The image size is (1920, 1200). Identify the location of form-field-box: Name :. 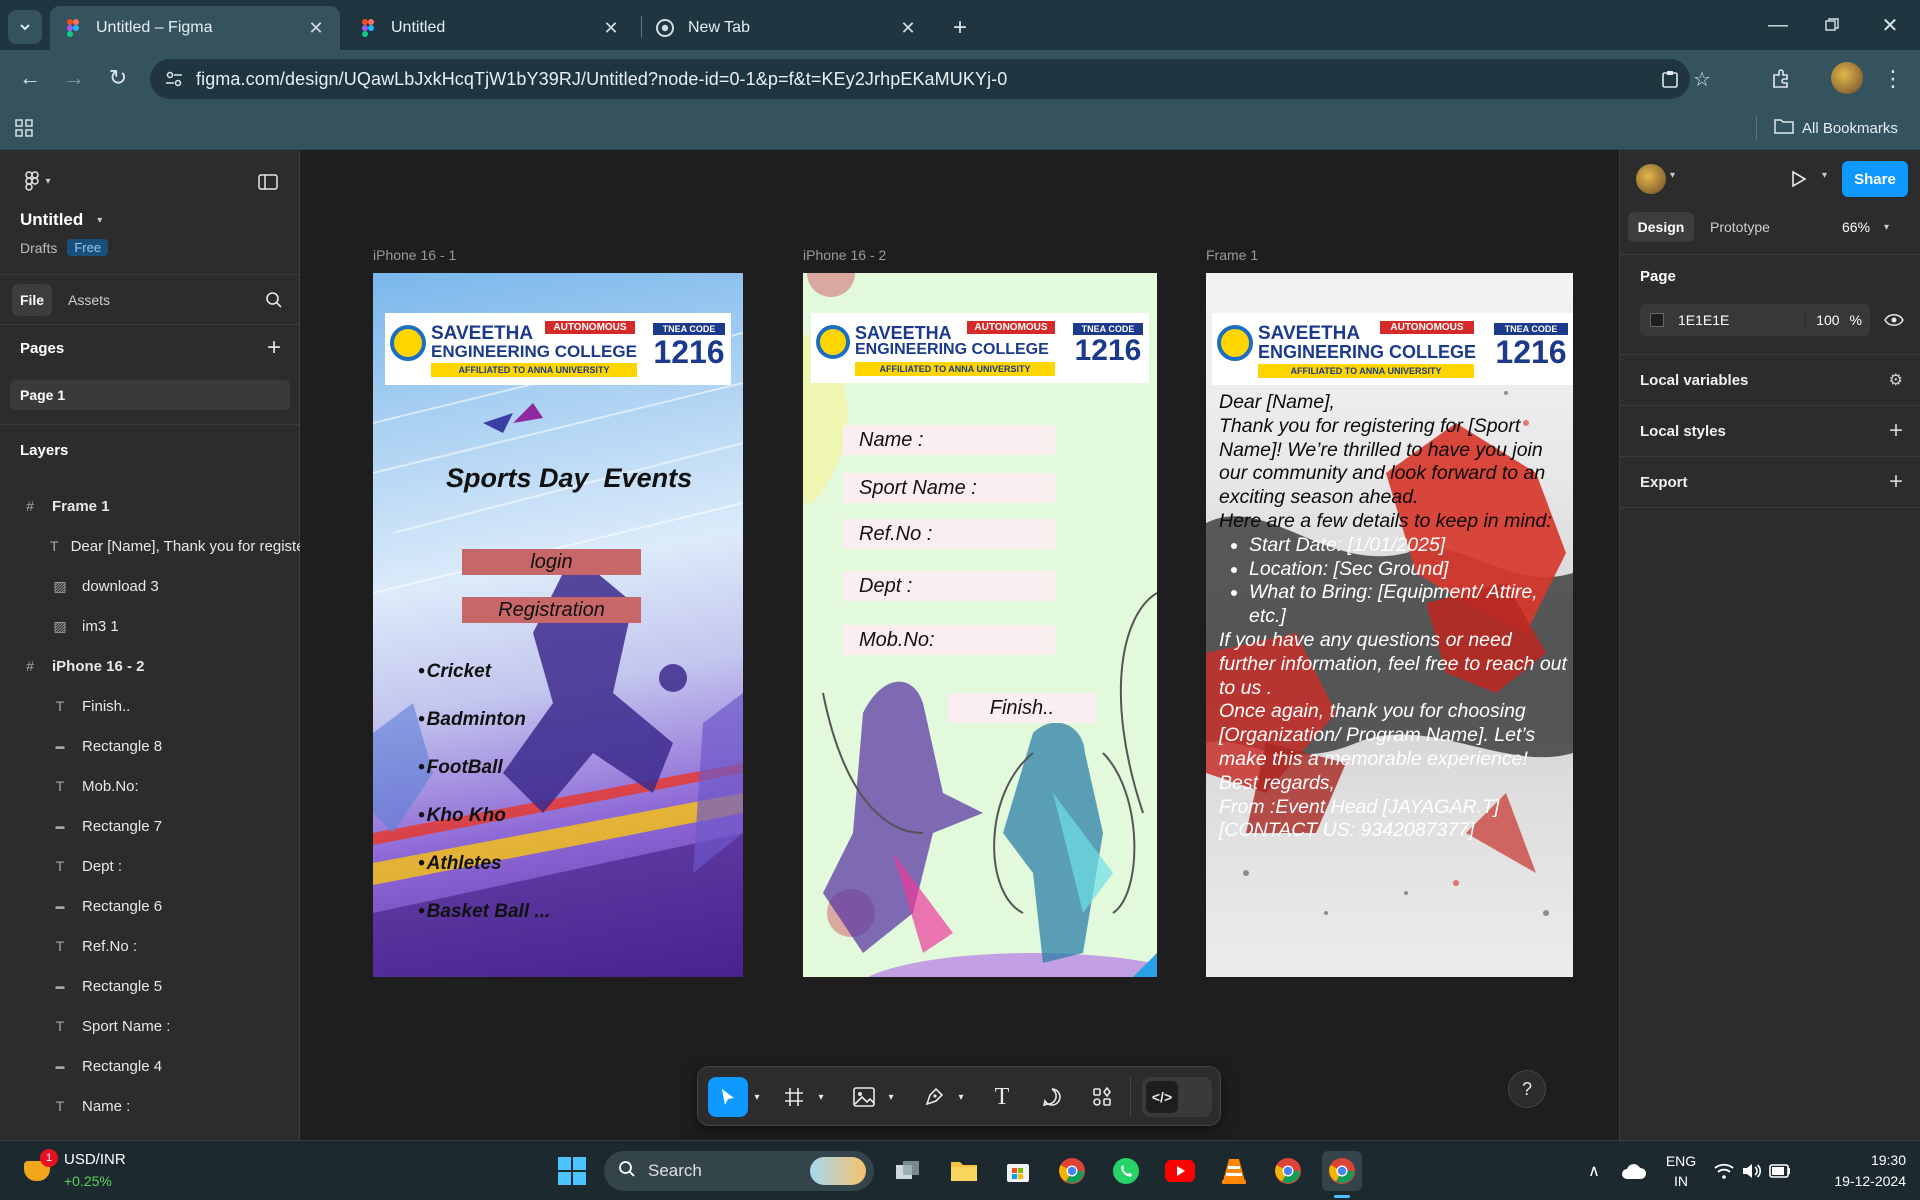
(949, 440).